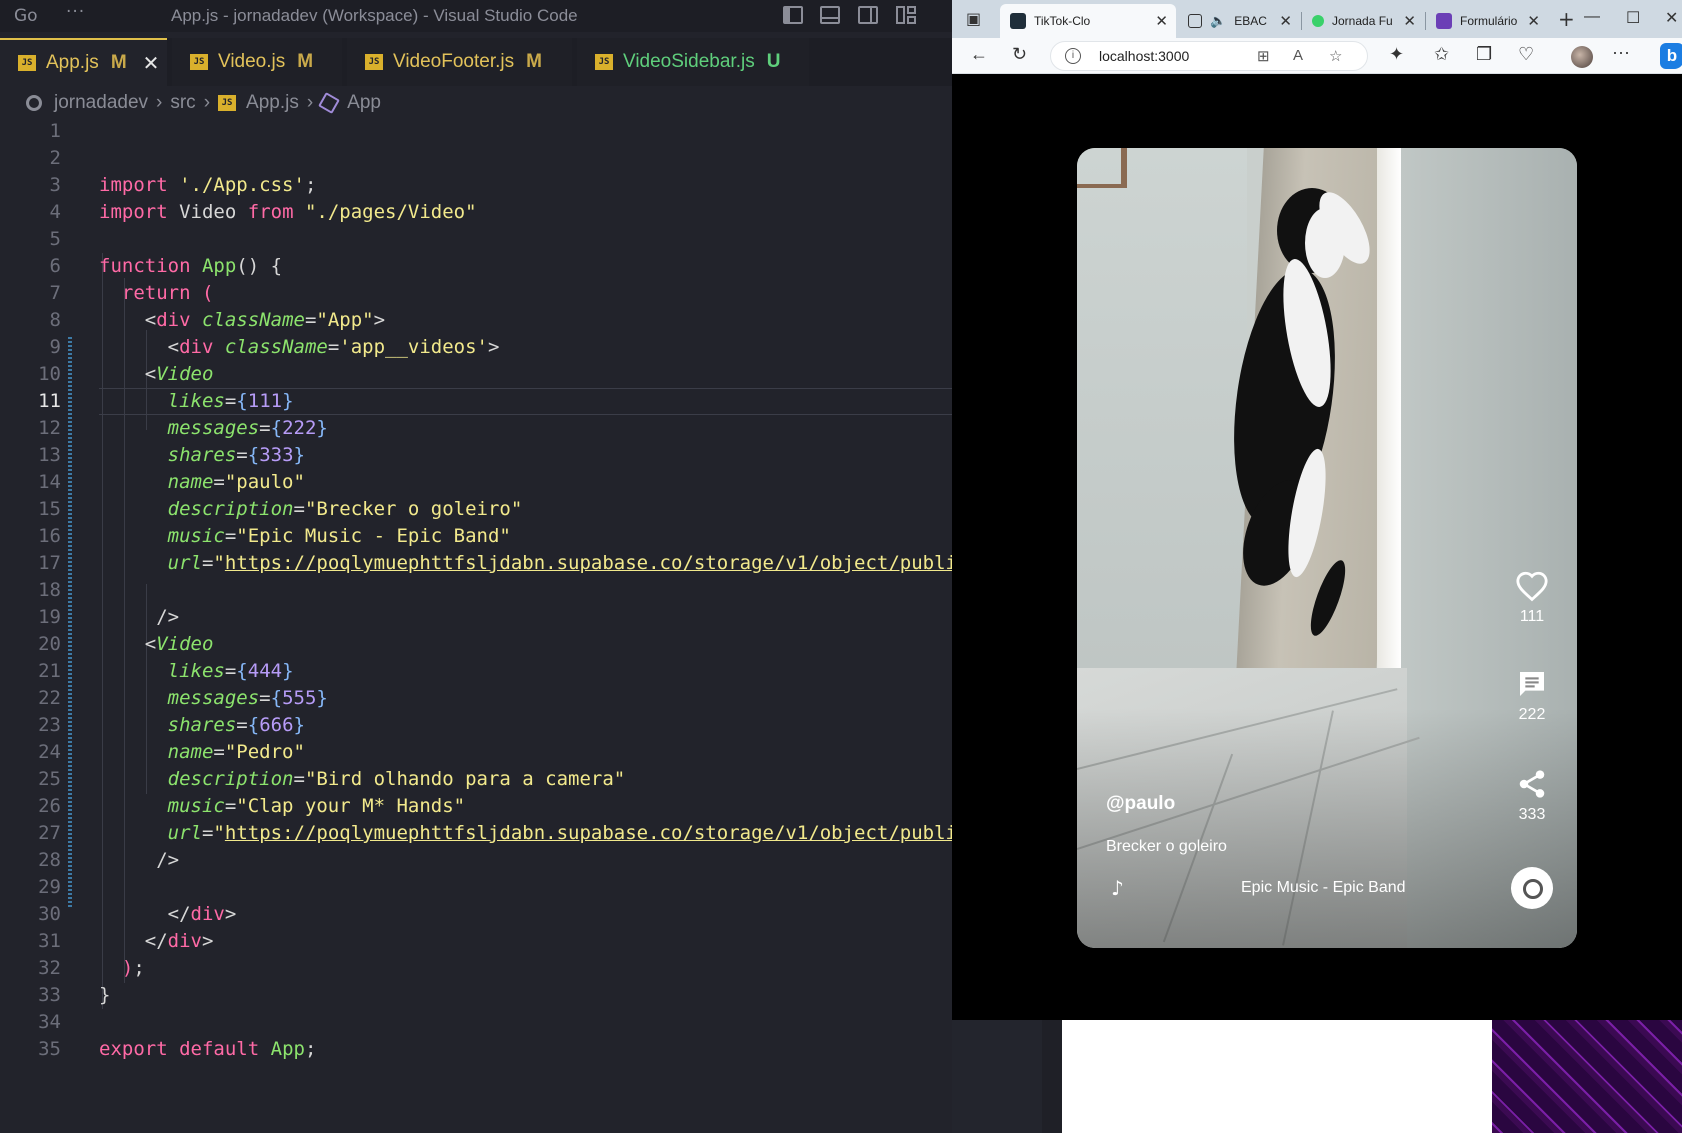  Describe the element at coordinates (166, 657) in the screenshot. I see `code-line: 20 likes={444}` at that location.